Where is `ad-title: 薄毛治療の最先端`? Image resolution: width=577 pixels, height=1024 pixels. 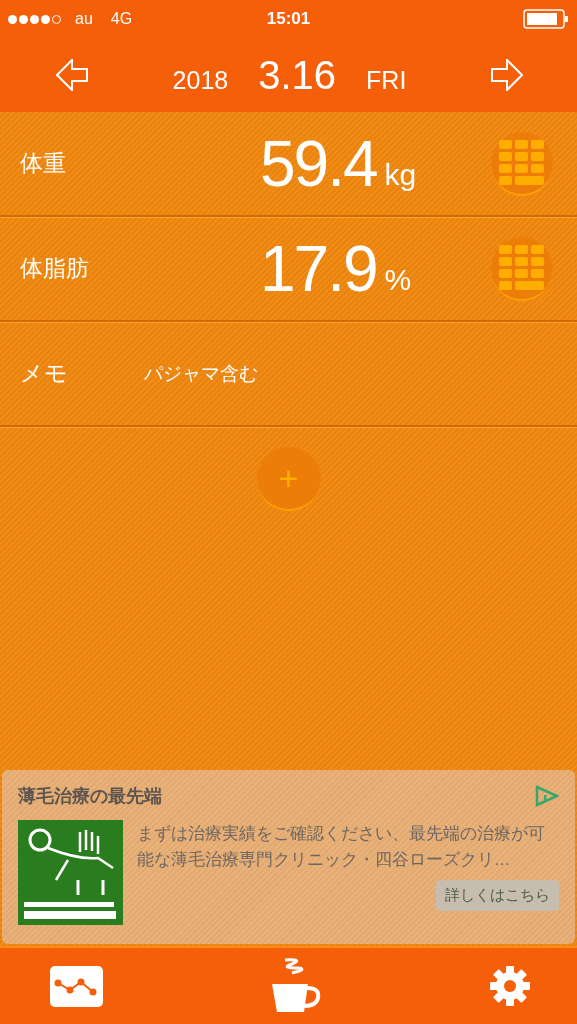
ad-title: 薄毛治療の最先端 is located at coordinates (90, 796).